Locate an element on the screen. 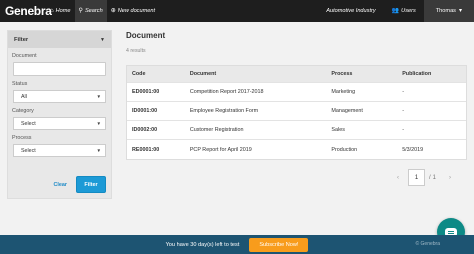  category-select: Select ▼ is located at coordinates (59, 123).